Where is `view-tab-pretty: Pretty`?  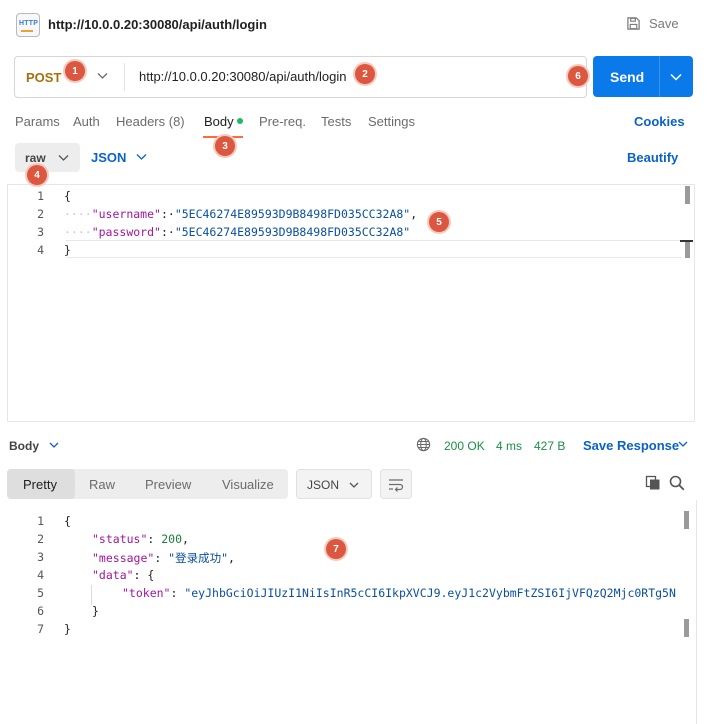 view-tab-pretty: Pretty is located at coordinates (40, 484).